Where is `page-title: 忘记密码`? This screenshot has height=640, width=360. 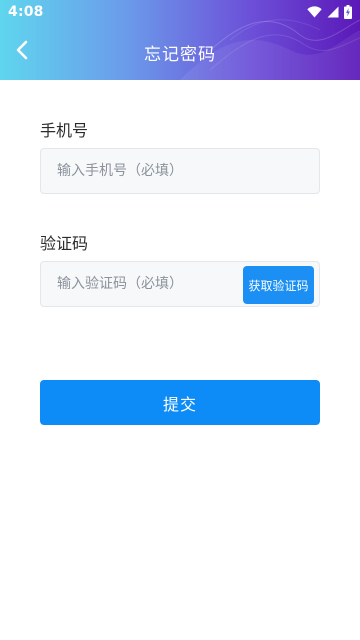 page-title: 忘记密码 is located at coordinates (180, 55).